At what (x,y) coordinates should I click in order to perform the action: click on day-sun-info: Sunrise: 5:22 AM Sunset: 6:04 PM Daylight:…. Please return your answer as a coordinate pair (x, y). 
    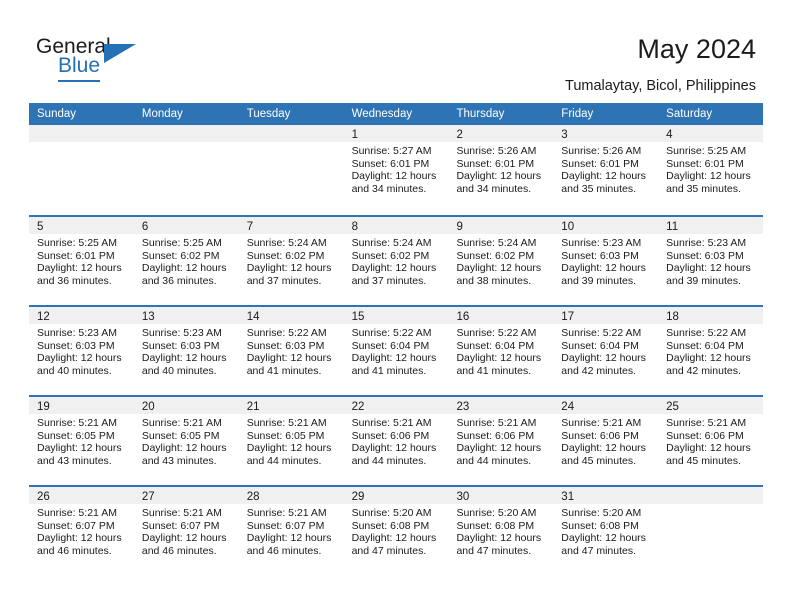
    Looking at the image, I should click on (710, 350).